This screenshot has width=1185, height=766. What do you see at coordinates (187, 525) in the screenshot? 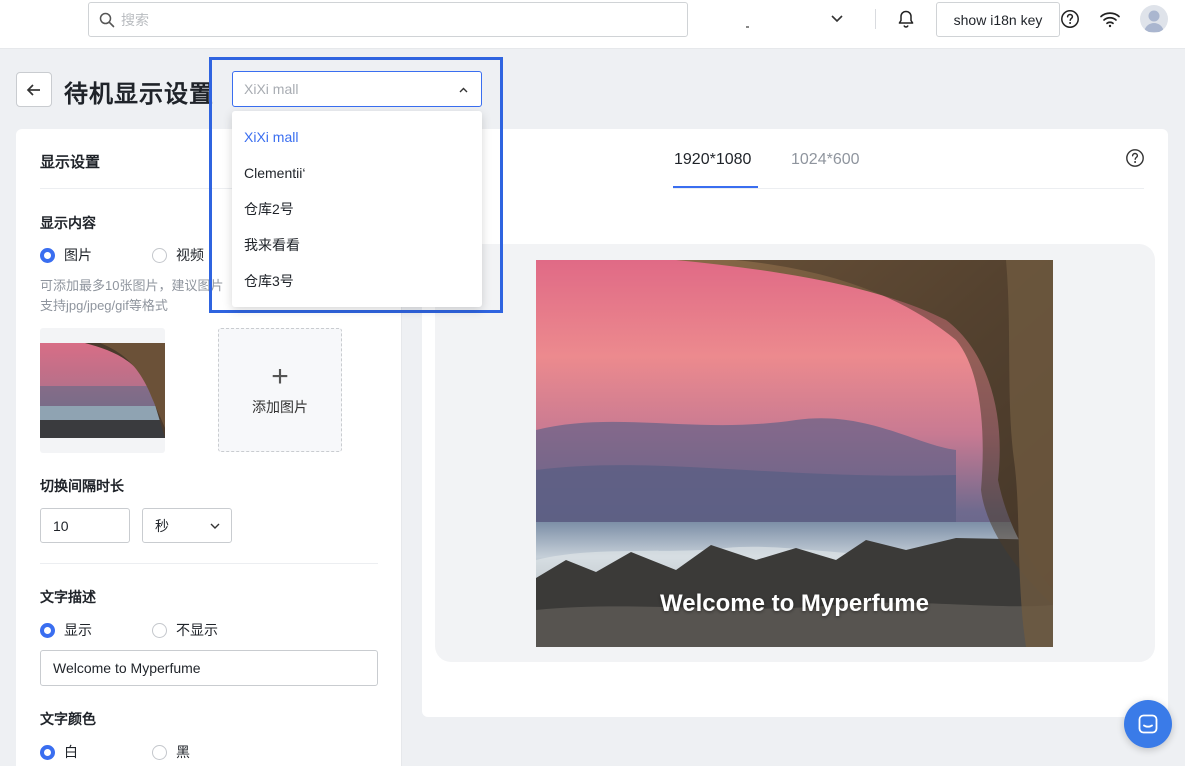
I see `interval-unit-select: 秒` at bounding box center [187, 525].